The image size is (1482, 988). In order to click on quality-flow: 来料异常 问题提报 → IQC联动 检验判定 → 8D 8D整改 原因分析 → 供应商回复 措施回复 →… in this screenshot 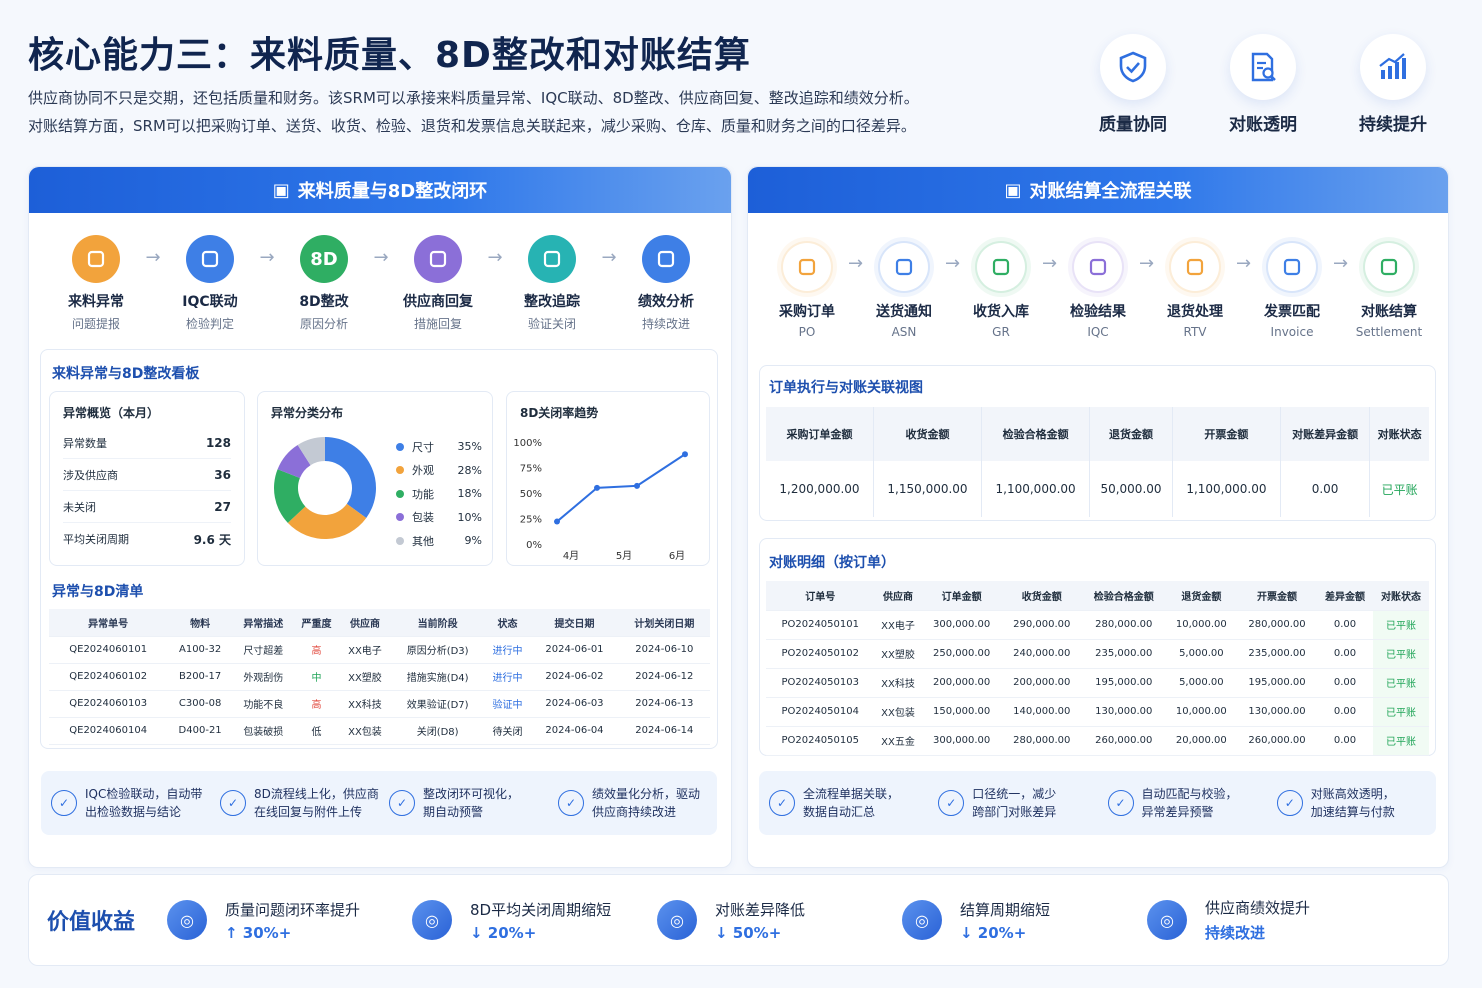, I will do `click(381, 283)`.